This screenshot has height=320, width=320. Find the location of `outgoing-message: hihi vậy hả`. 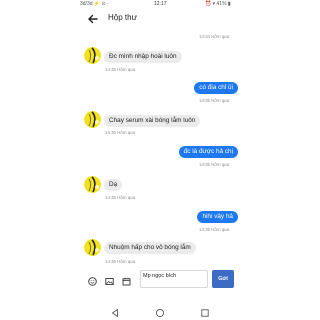

outgoing-message: hihi vậy hả is located at coordinates (217, 217).